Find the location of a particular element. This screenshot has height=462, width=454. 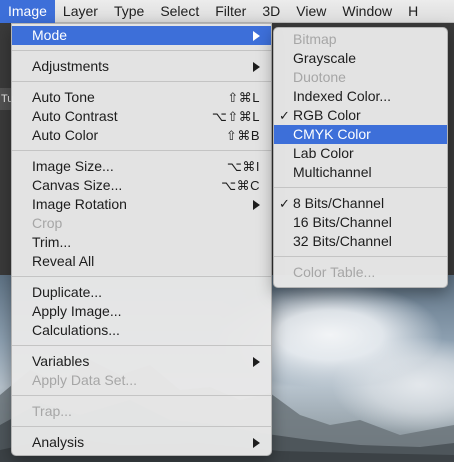

menu-item-image-size: Image Size... ⌥⌘I is located at coordinates (141, 166).